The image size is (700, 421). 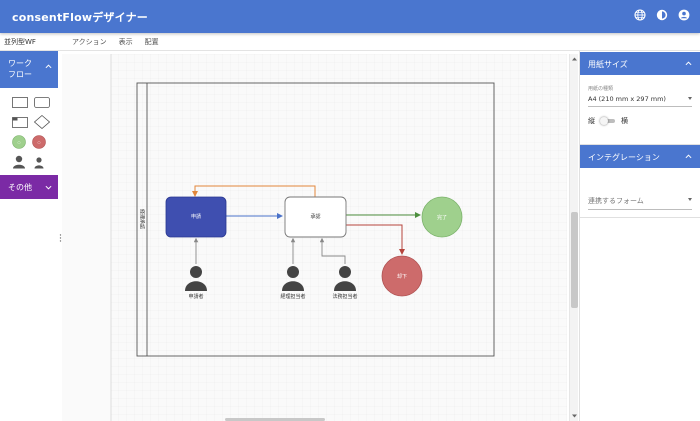 I want to click on toggle-knob, so click(x=604, y=121).